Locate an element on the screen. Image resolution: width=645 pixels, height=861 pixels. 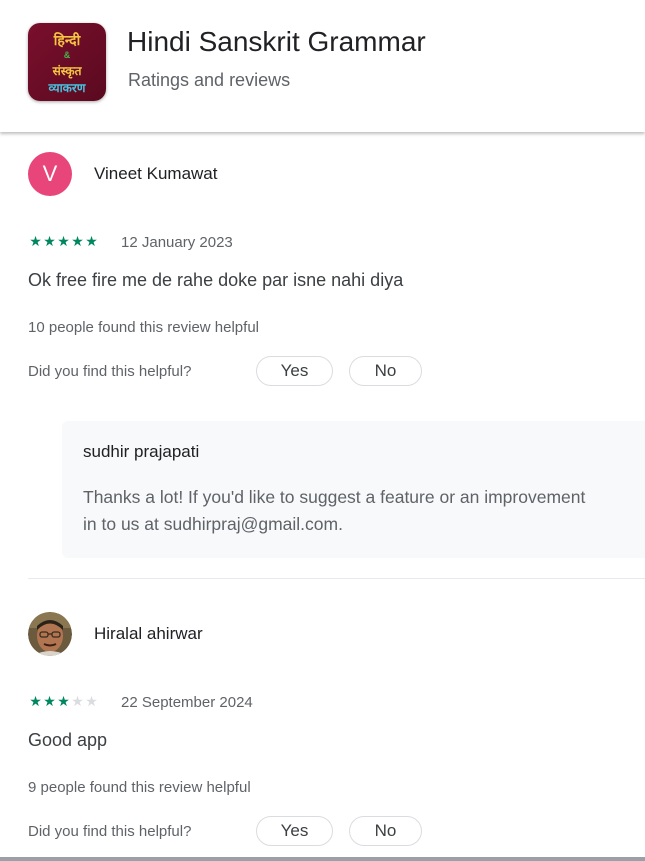
review-date: 12 January 2023 is located at coordinates (177, 242).